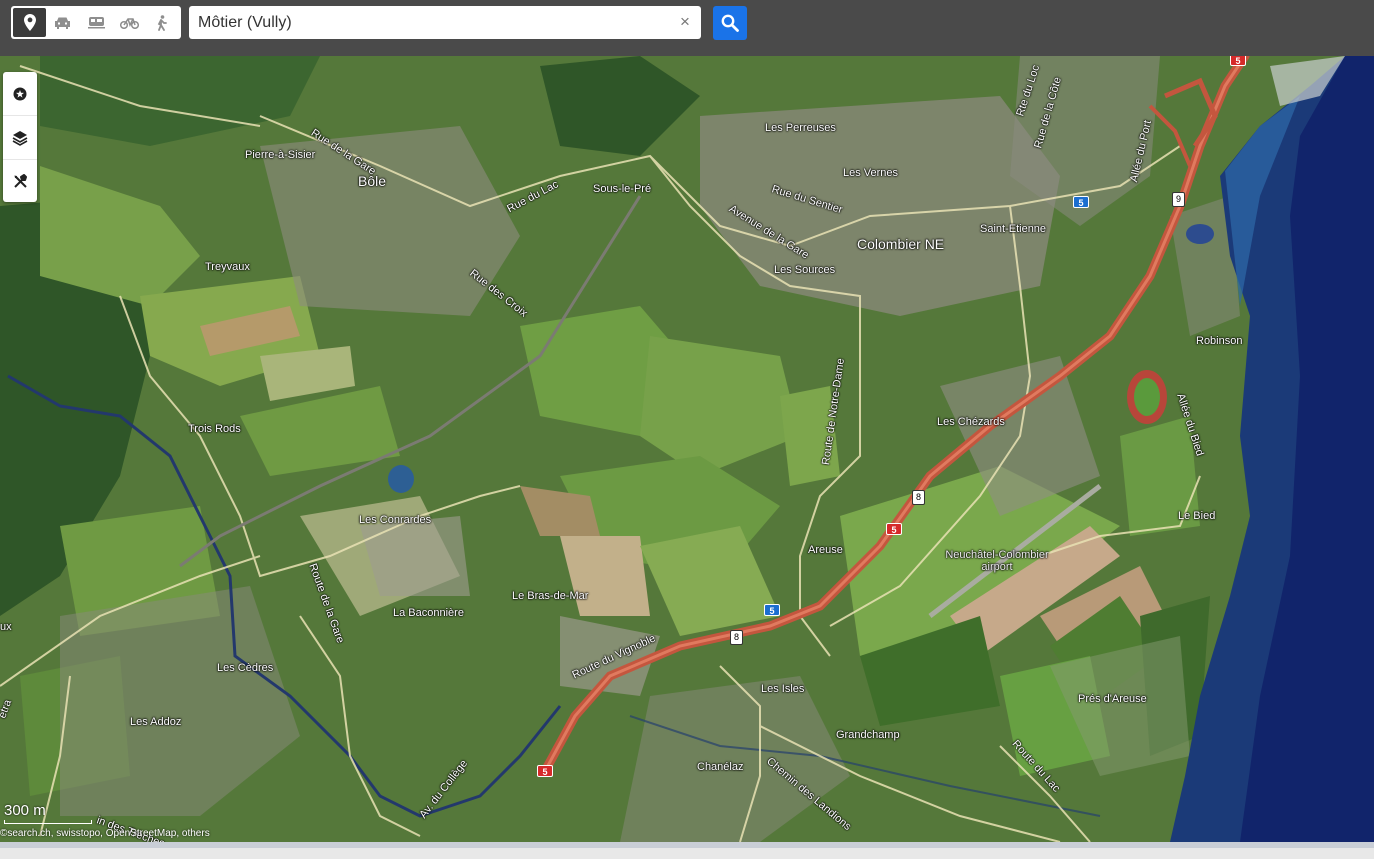 This screenshot has width=1374, height=859. Describe the element at coordinates (997, 561) in the screenshot. I see `airport-label: Neuchâtel-Colombier airport` at that location.